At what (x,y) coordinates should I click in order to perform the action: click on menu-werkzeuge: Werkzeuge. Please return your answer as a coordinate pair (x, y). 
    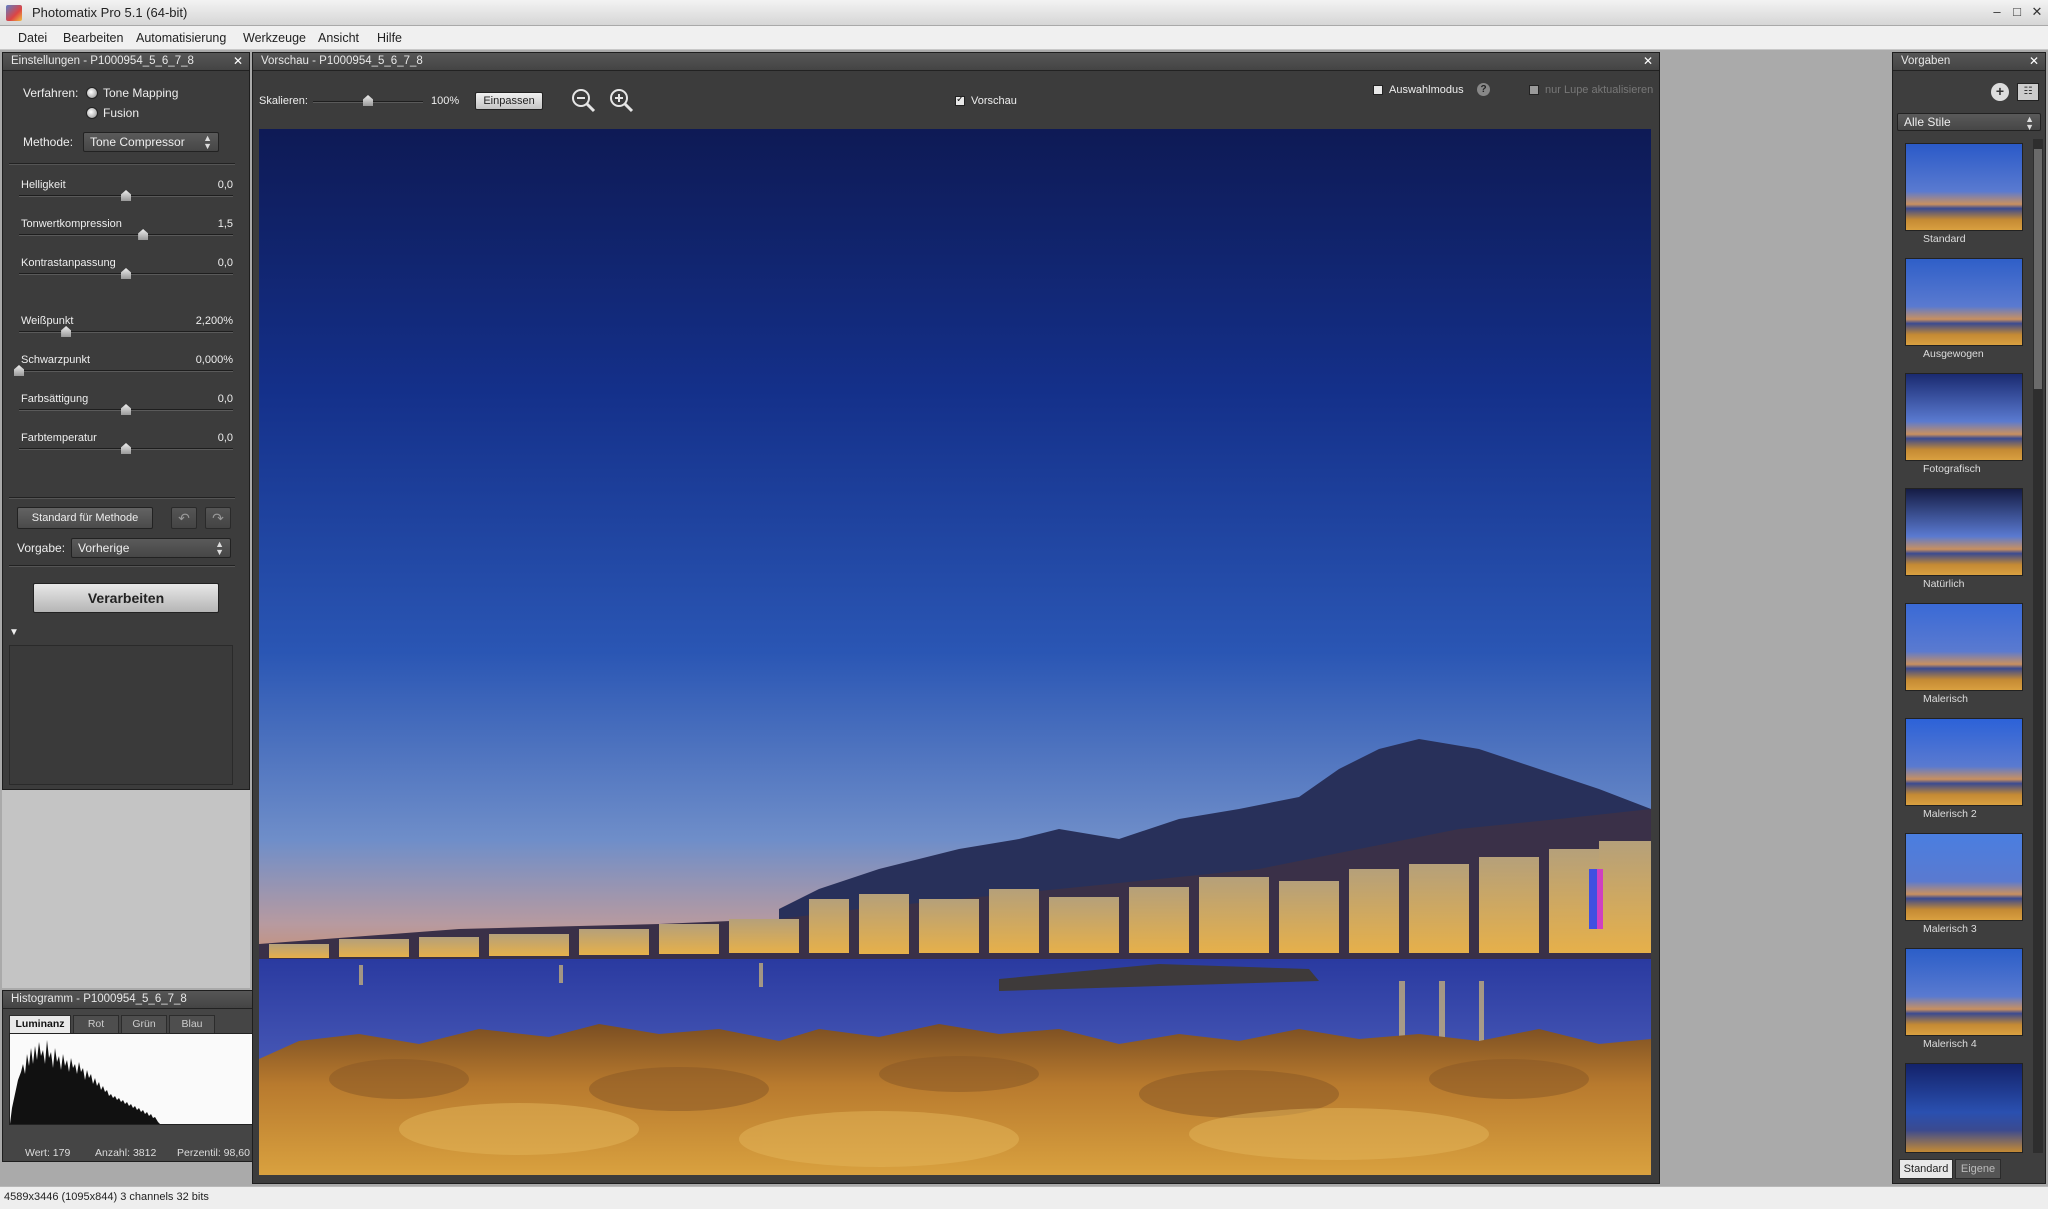
    Looking at the image, I should click on (274, 38).